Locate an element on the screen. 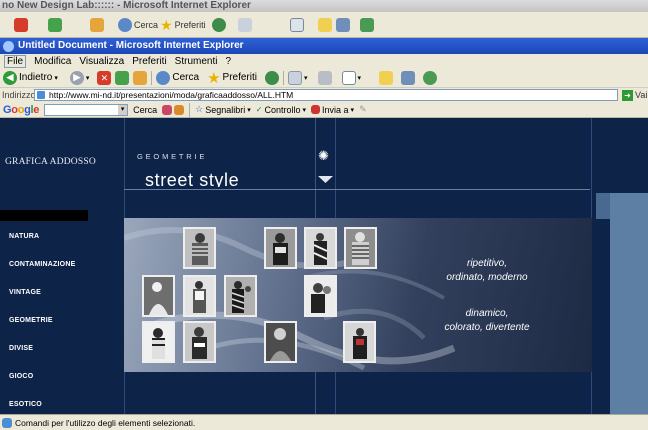 Image resolution: width=648 pixels, height=430 pixels. google-search-button: Cerca is located at coordinates (145, 110).